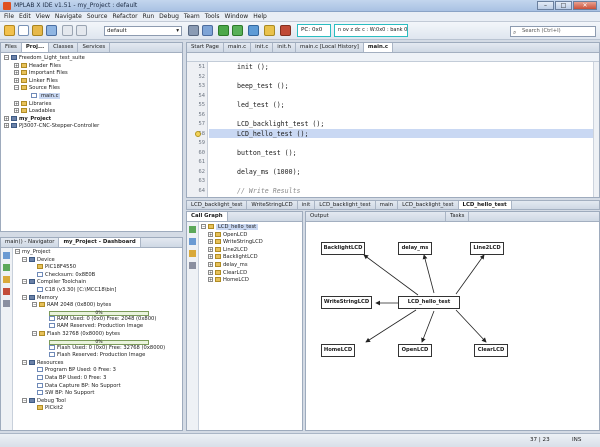  What do you see at coordinates (343, 248) in the screenshot?
I see `graph-node: BacklightLCD` at bounding box center [343, 248].